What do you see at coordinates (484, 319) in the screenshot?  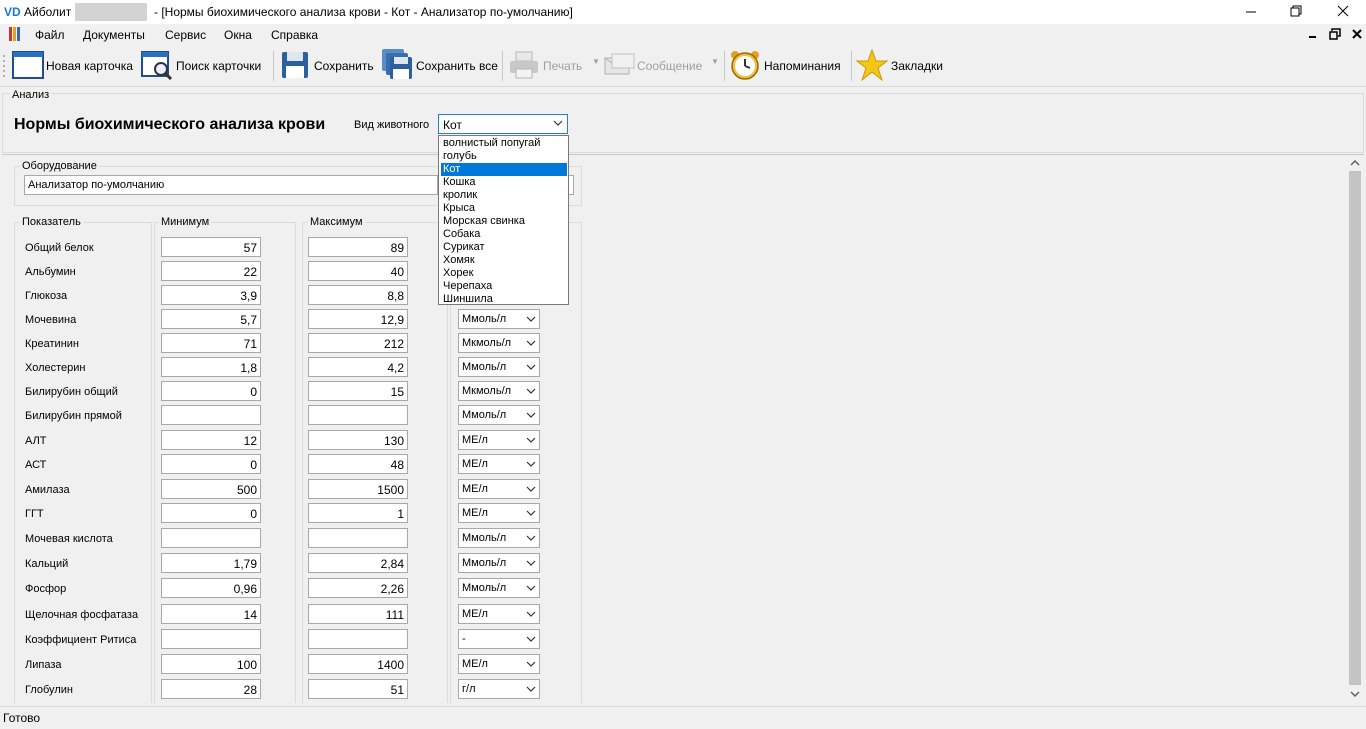 I see `unit-select-value: Ммоль/л` at bounding box center [484, 319].